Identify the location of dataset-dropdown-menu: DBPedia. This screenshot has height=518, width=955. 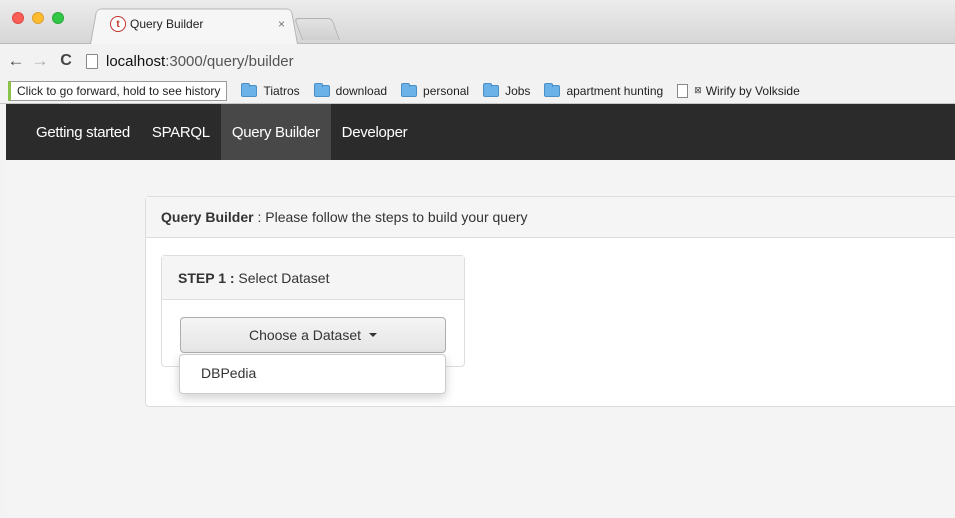
(312, 374).